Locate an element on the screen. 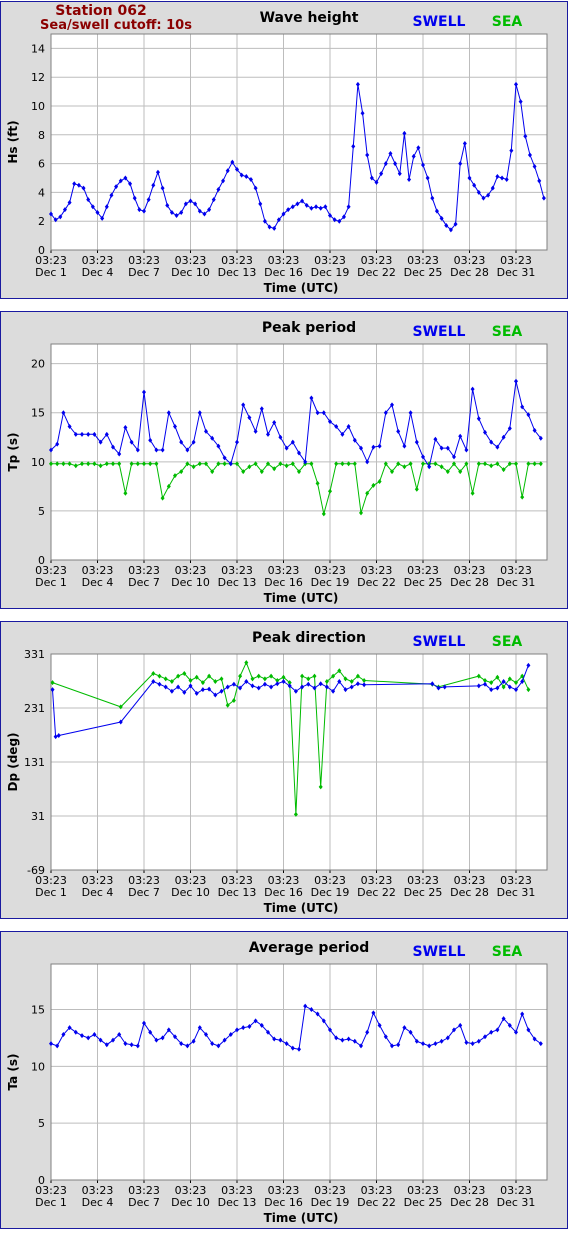  y-tick-label: 2 is located at coordinates (41, 221).